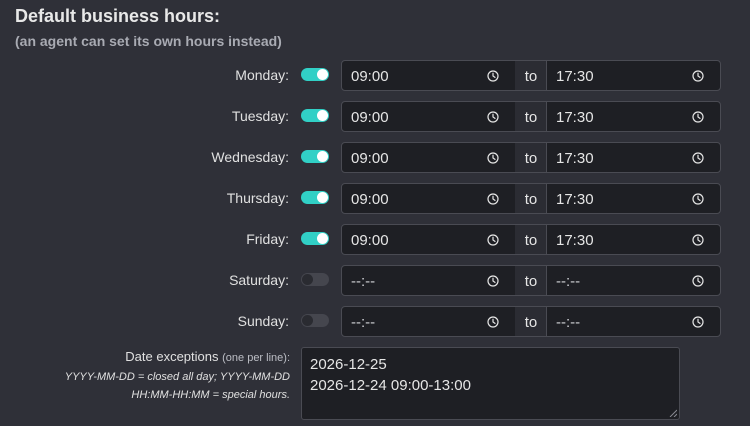  I want to click on day-row: Friday: 09:00 to 17:30, so click(375, 239).